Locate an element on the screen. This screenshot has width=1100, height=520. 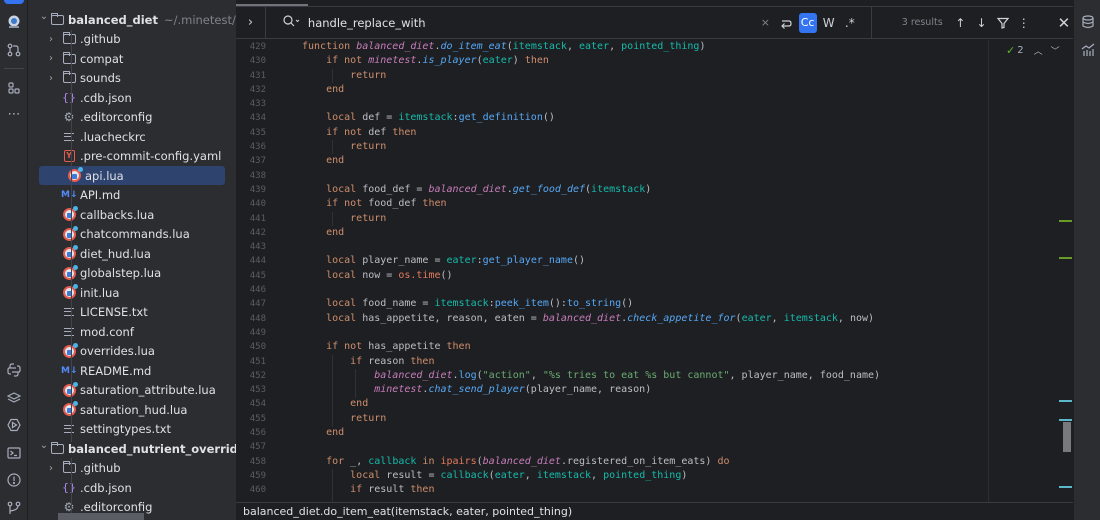
tree-item: M↓ API.md is located at coordinates (128, 195).